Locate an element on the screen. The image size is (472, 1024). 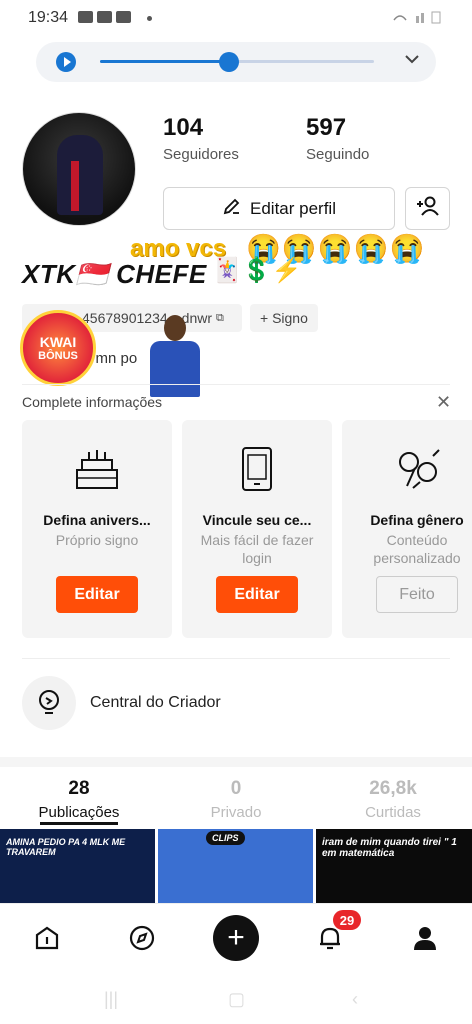
tab-count: 28 is located at coordinates (79, 788).